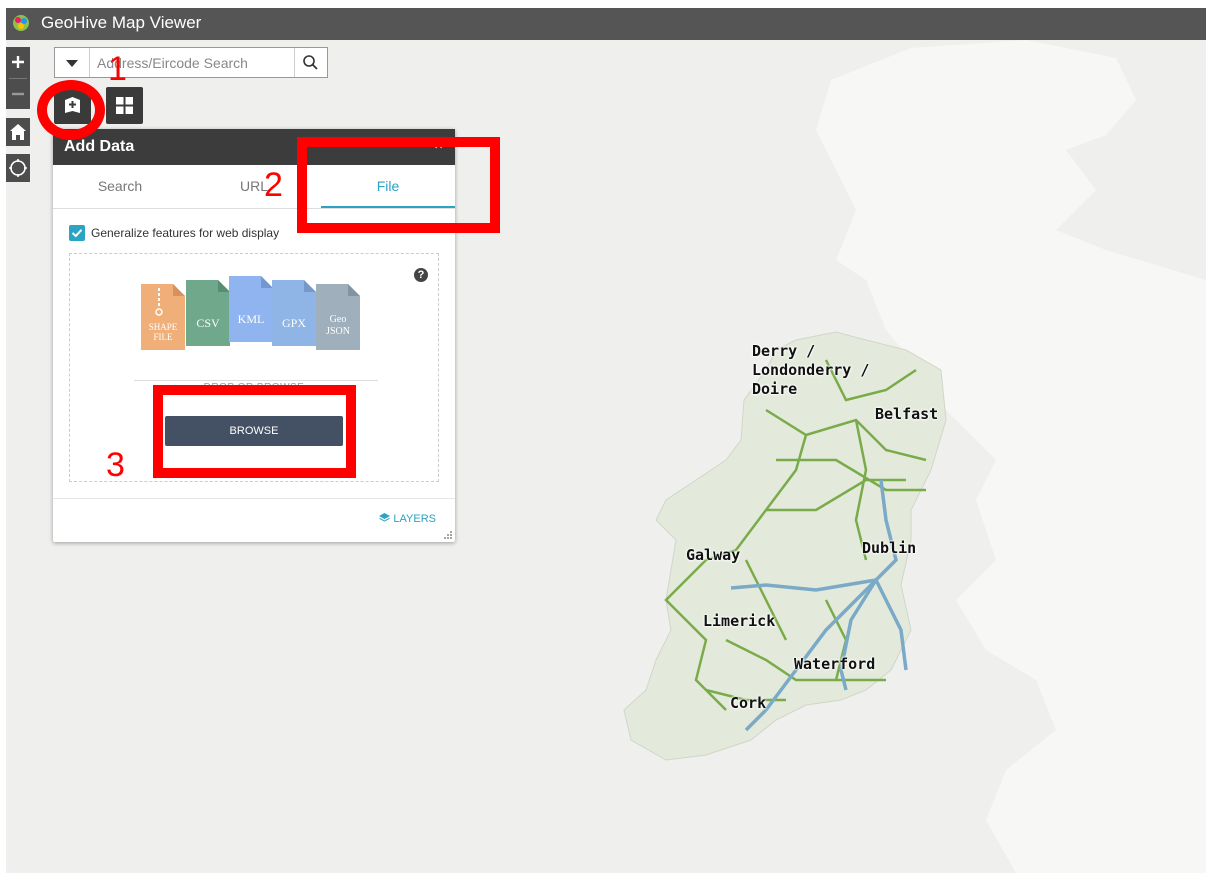 This screenshot has height=873, width=1206. What do you see at coordinates (338, 319) in the screenshot?
I see `geojson-label-line1: Geo` at bounding box center [338, 319].